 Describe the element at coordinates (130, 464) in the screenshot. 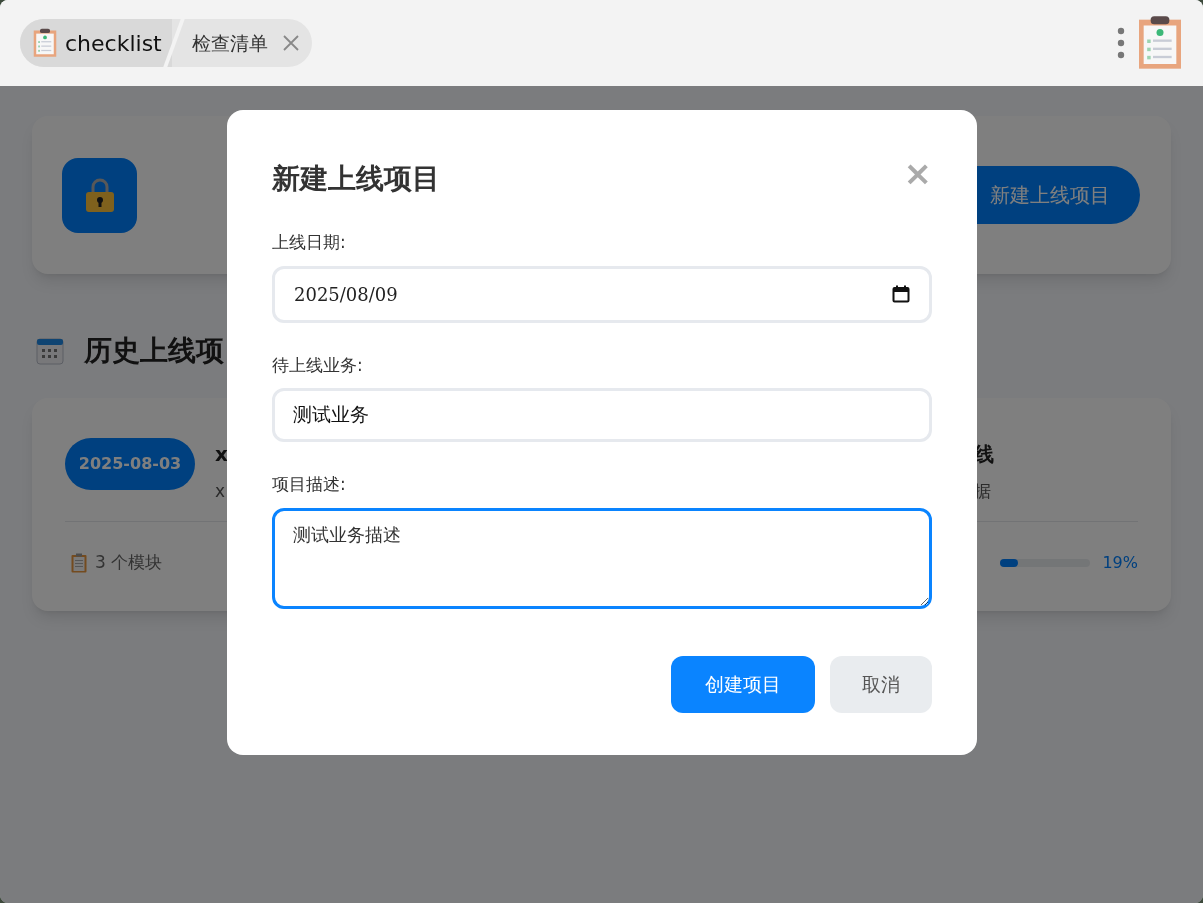

I see `date-badge: 2025-08-03` at that location.